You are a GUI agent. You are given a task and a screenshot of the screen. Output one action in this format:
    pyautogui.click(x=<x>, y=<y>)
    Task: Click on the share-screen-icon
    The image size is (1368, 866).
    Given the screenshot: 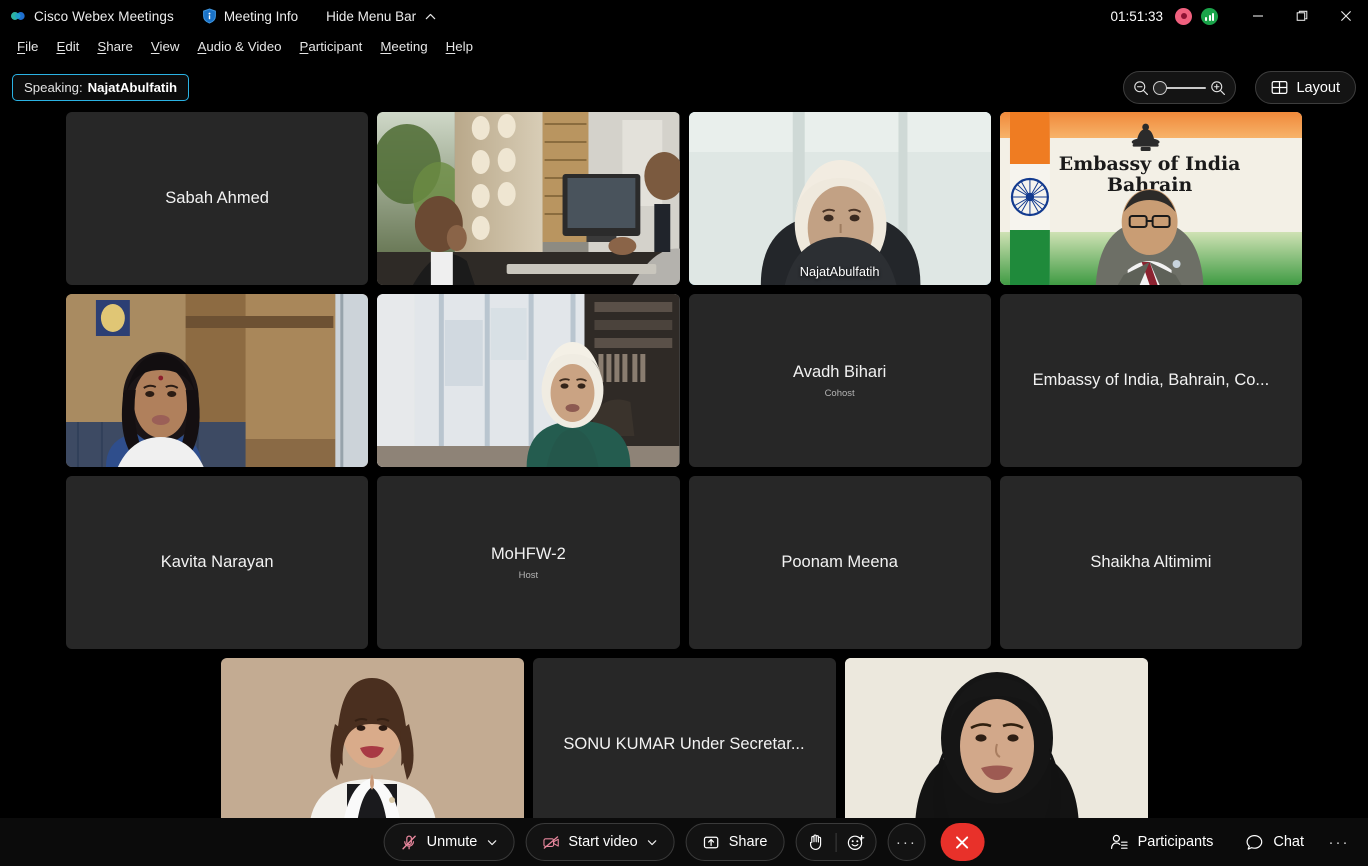 What is the action you would take?
    pyautogui.click(x=711, y=842)
    